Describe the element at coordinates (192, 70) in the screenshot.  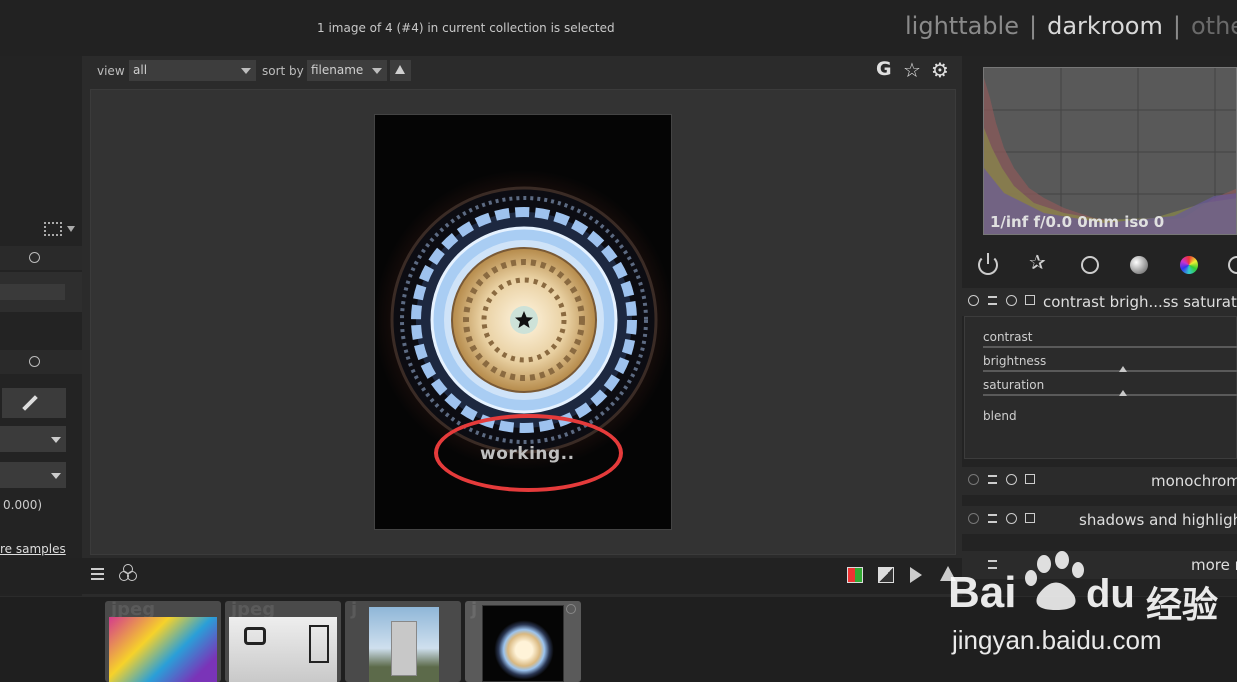
I see `view-combobox: all` at that location.